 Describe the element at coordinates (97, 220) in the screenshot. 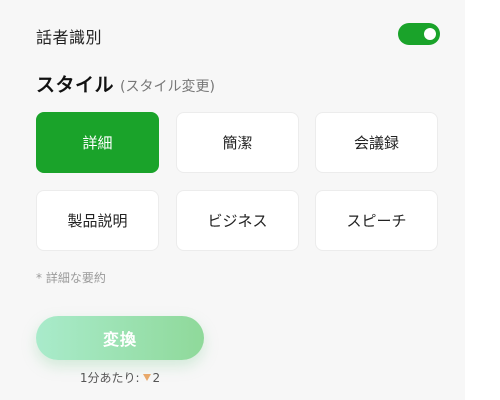

I see `style-option-product-description: 製品説明` at that location.